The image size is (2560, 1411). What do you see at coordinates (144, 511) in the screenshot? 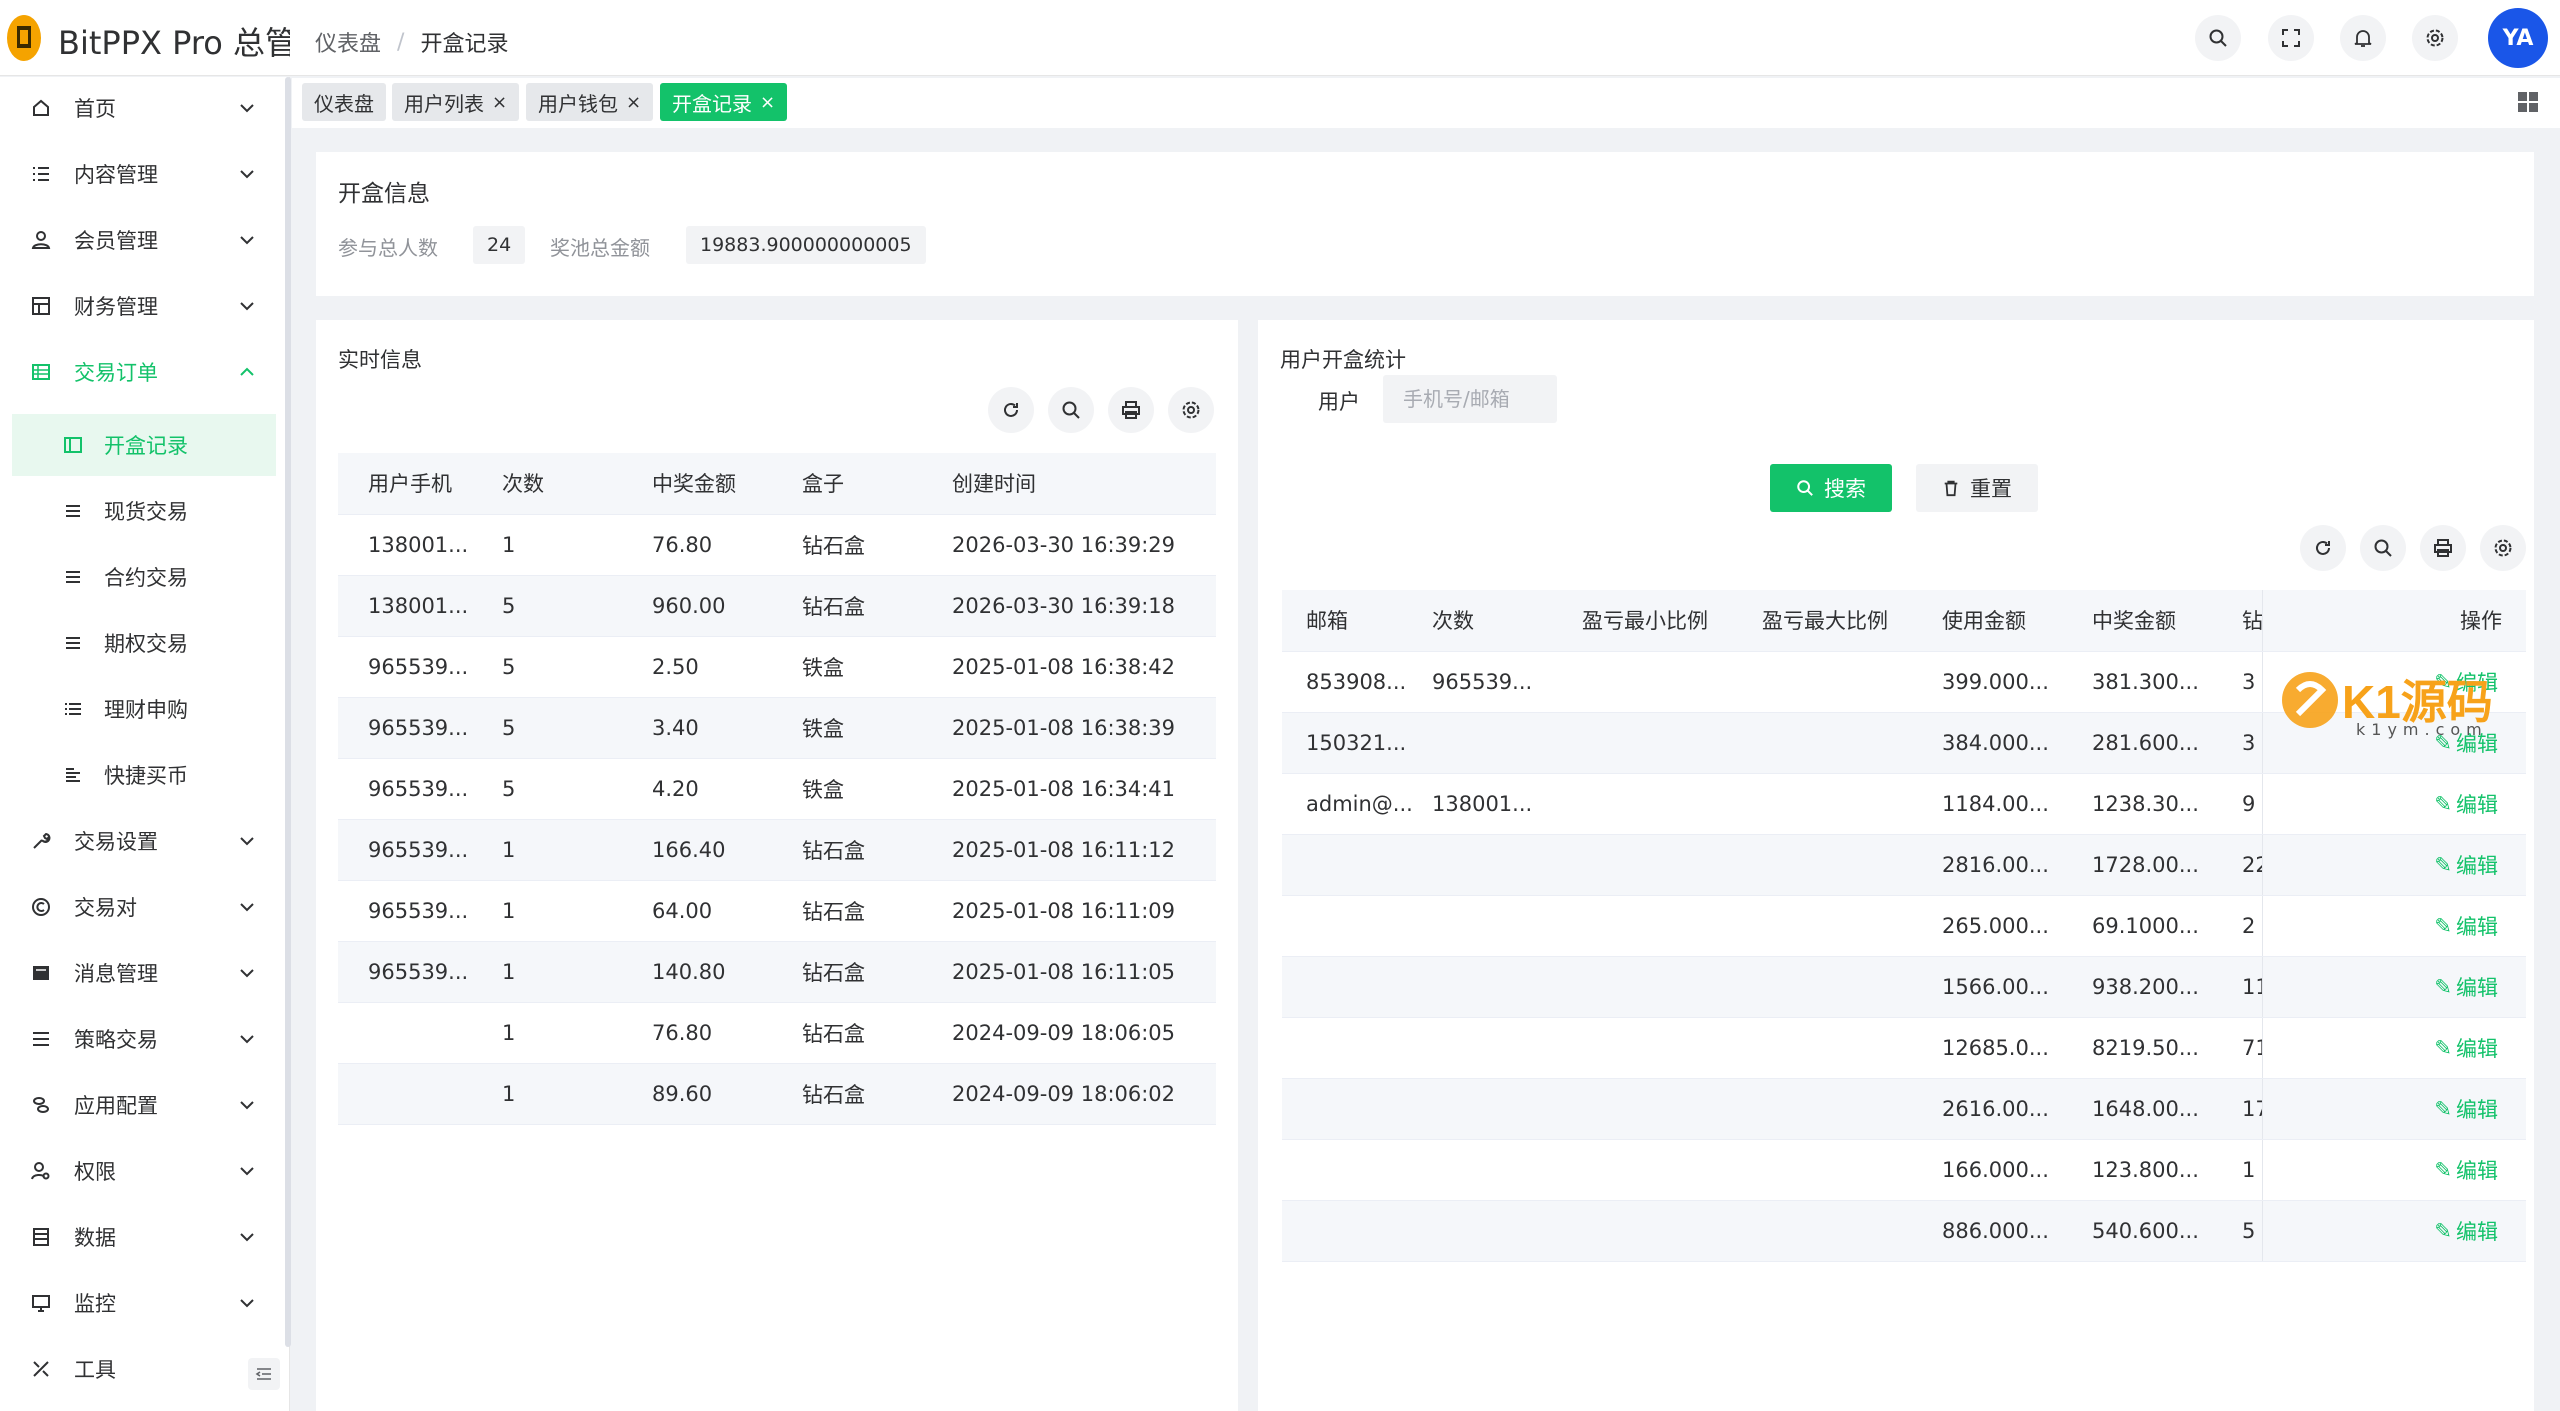
I see `sidebar-subitem-spot: 现货交易` at bounding box center [144, 511].